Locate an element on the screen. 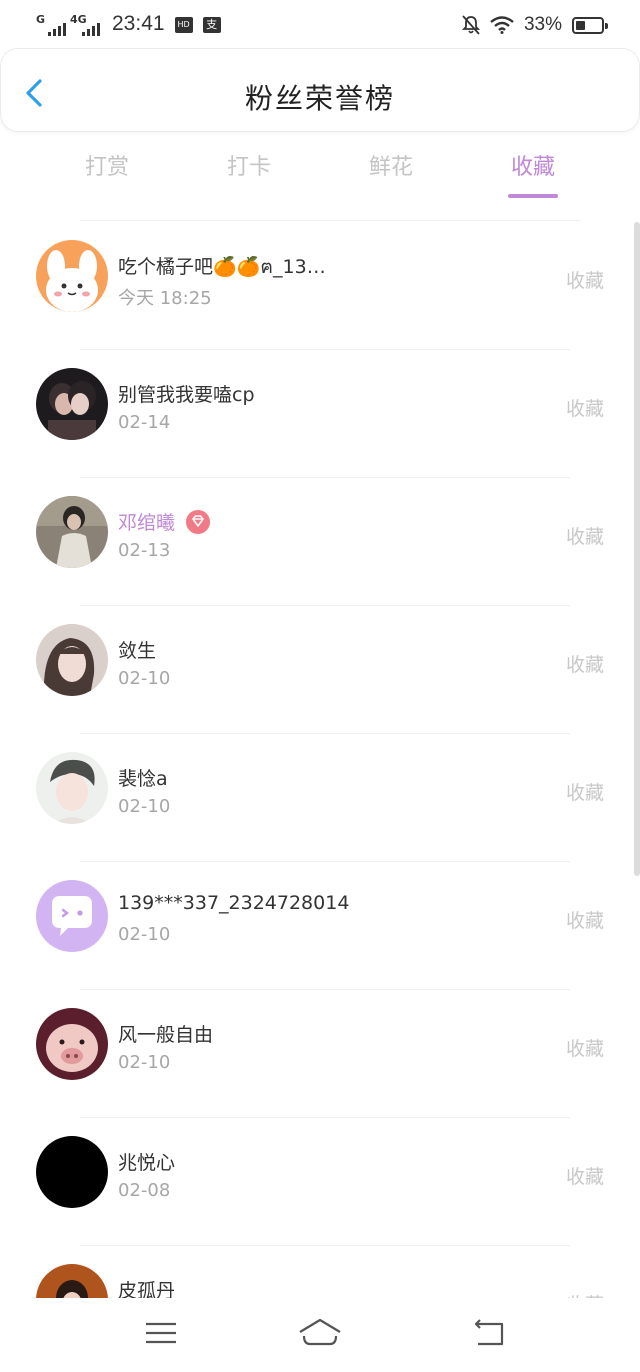 The image size is (640, 1372). back-nav-icon is located at coordinates (489, 1332).